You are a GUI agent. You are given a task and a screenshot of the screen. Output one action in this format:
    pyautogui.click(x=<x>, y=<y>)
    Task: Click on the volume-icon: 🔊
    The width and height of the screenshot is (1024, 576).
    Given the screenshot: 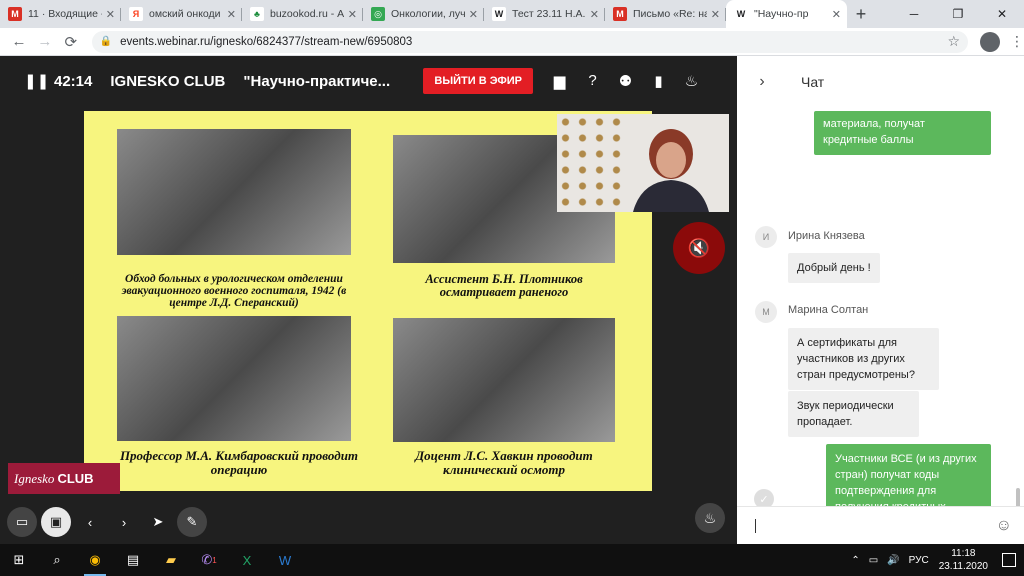 What is the action you would take?
    pyautogui.click(x=893, y=560)
    